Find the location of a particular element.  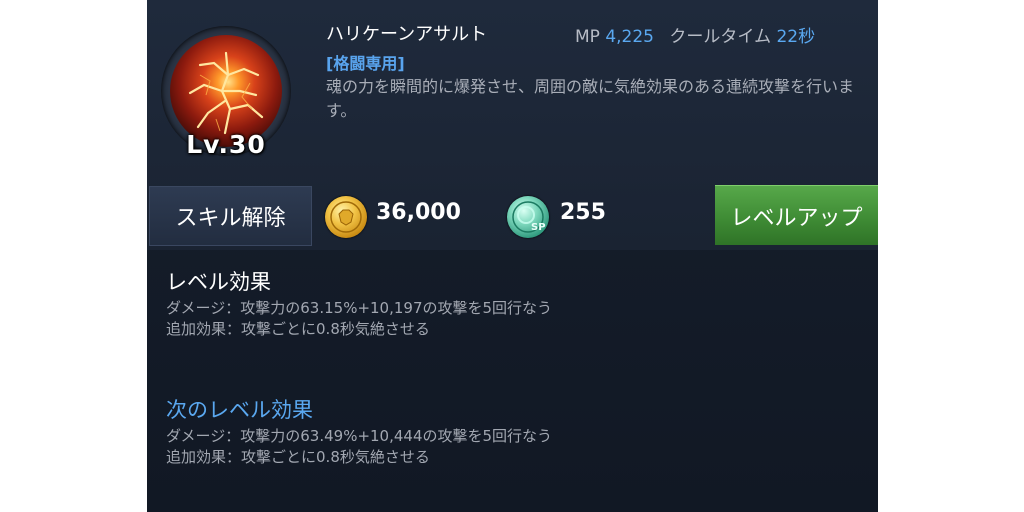

current-level-effect-title: レベル効果 is located at coordinates (218, 282).